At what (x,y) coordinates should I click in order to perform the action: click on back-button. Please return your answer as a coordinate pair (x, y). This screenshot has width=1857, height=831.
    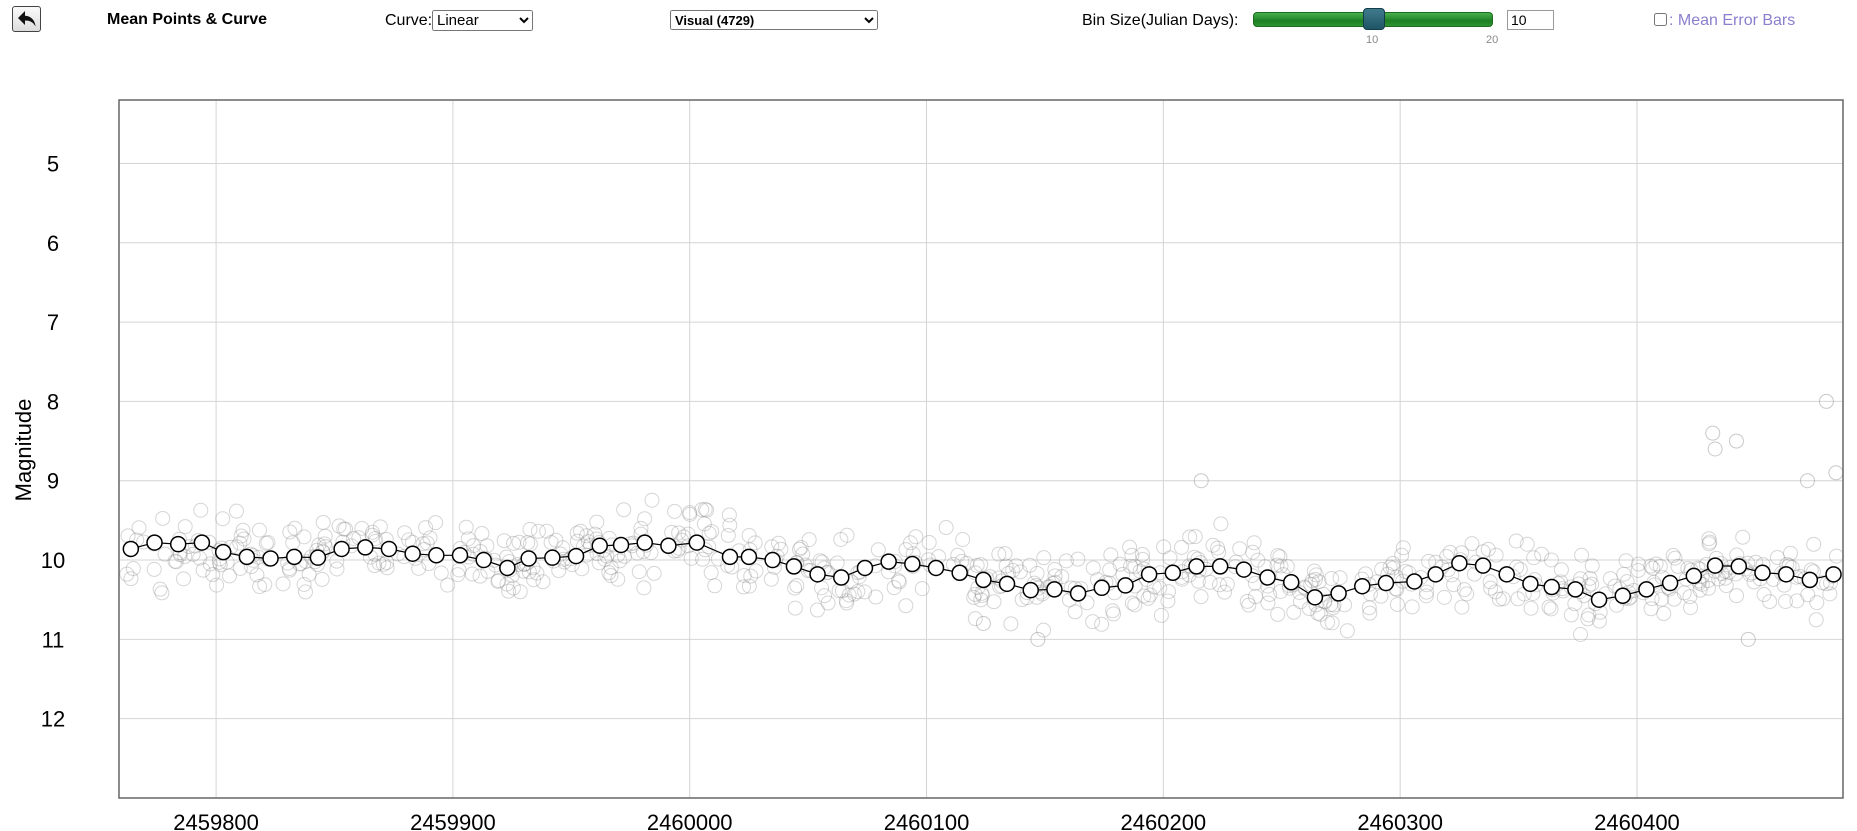
    Looking at the image, I should click on (26, 19).